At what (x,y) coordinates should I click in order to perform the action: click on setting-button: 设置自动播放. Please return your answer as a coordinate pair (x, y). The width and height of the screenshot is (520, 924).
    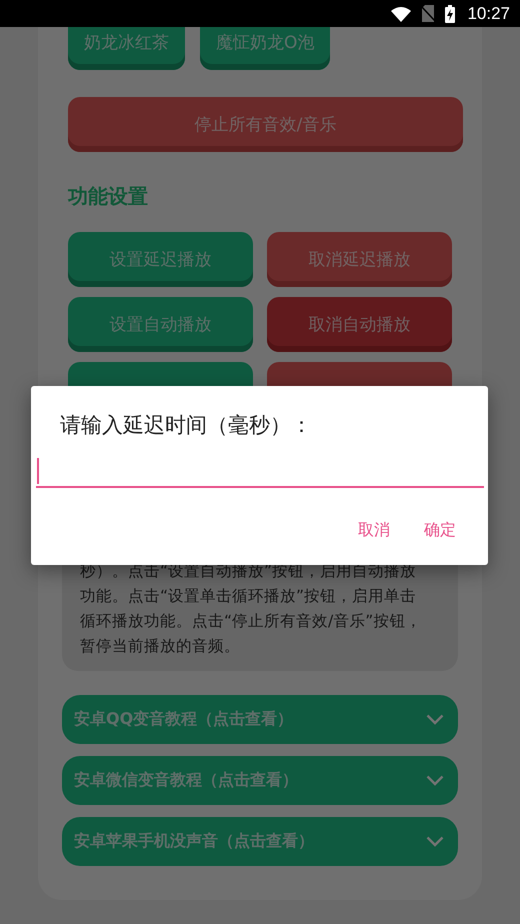
    Looking at the image, I should click on (160, 324).